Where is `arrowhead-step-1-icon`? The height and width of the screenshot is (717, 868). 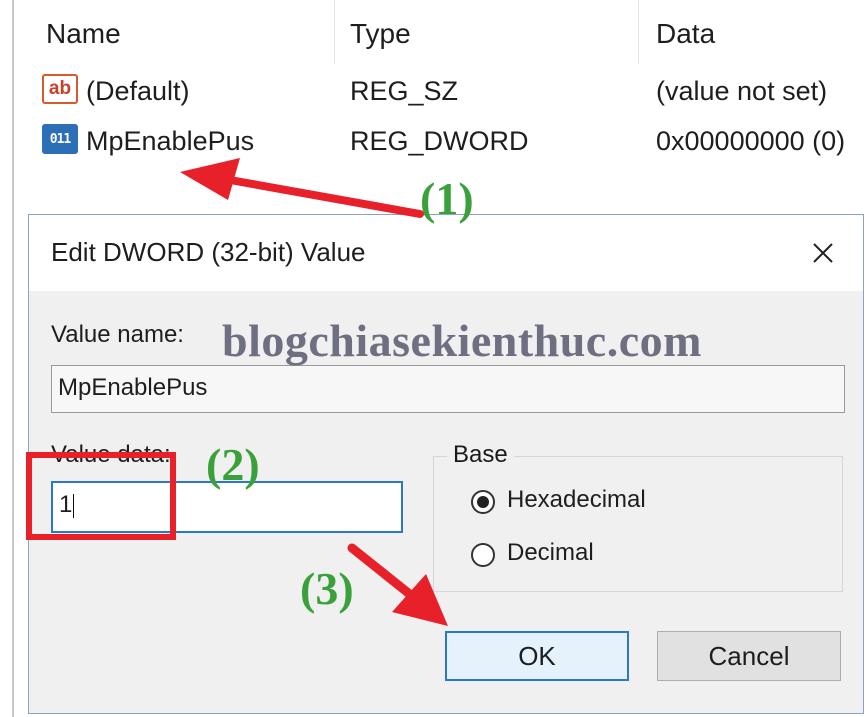
arrowhead-step-1-icon is located at coordinates (210, 179).